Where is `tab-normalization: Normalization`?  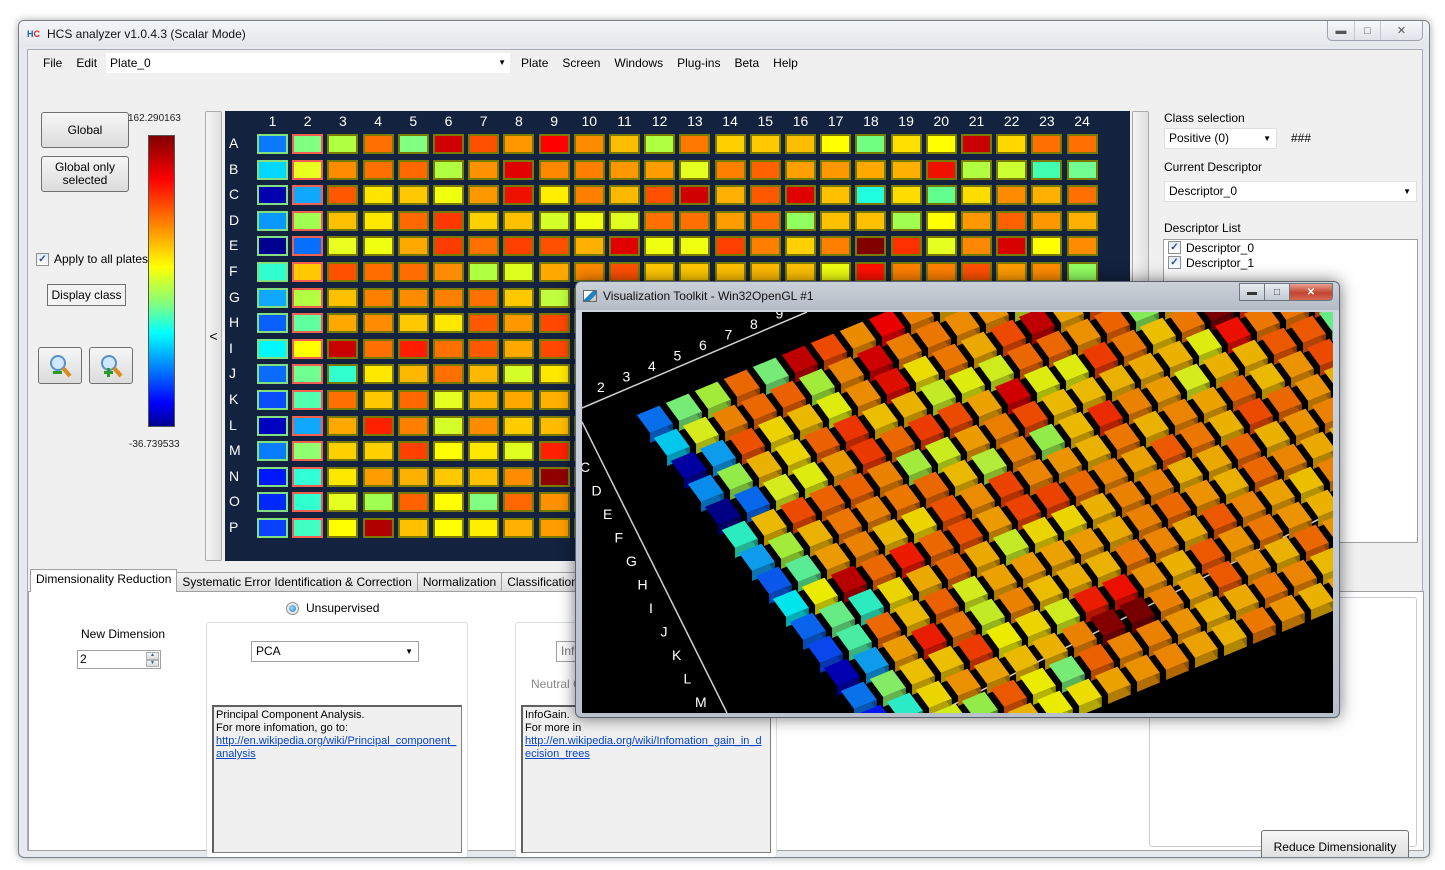
tab-normalization: Normalization is located at coordinates (459, 582).